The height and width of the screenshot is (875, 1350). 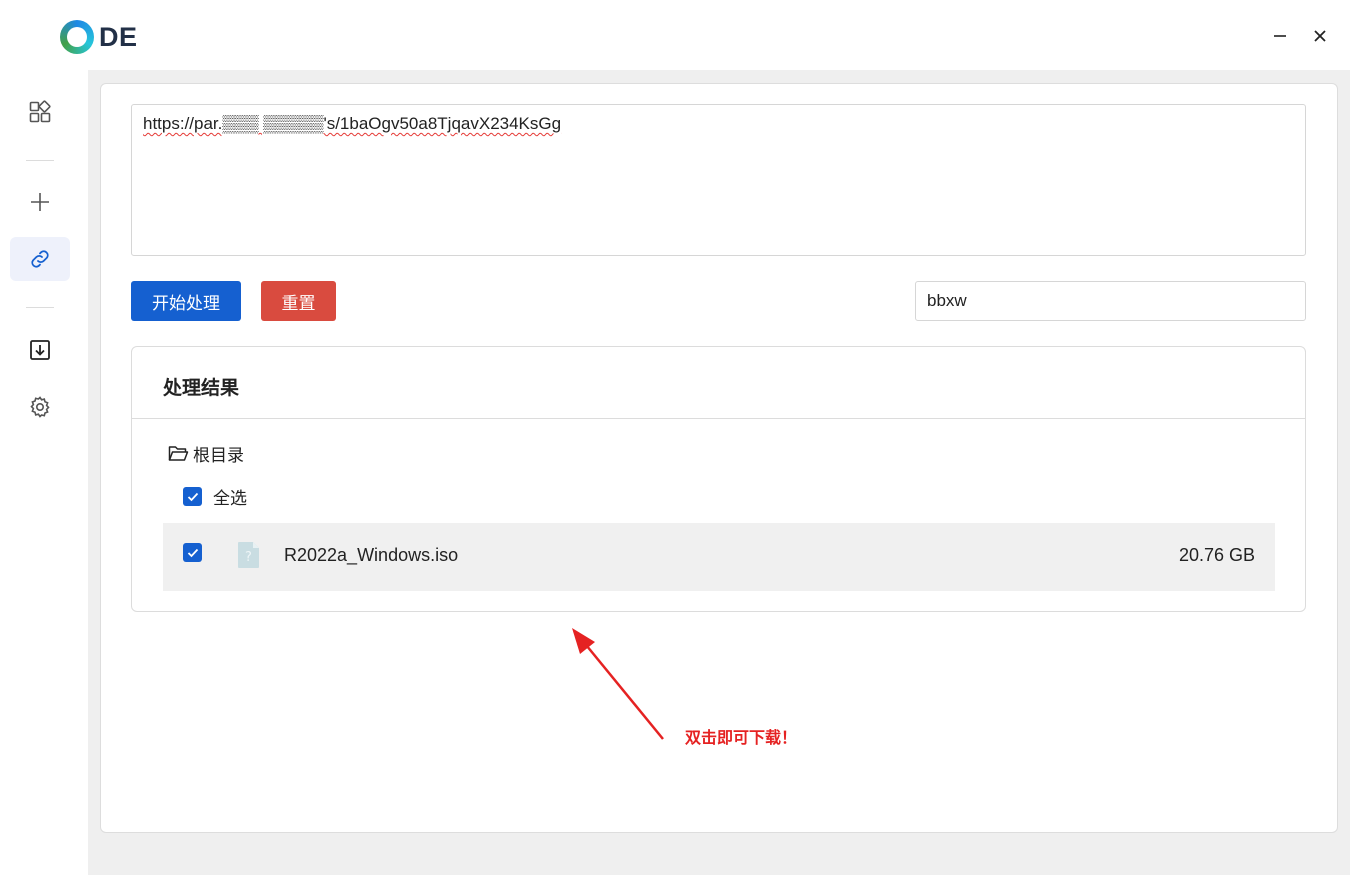 What do you see at coordinates (118, 36) in the screenshot?
I see `logo-text: DE` at bounding box center [118, 36].